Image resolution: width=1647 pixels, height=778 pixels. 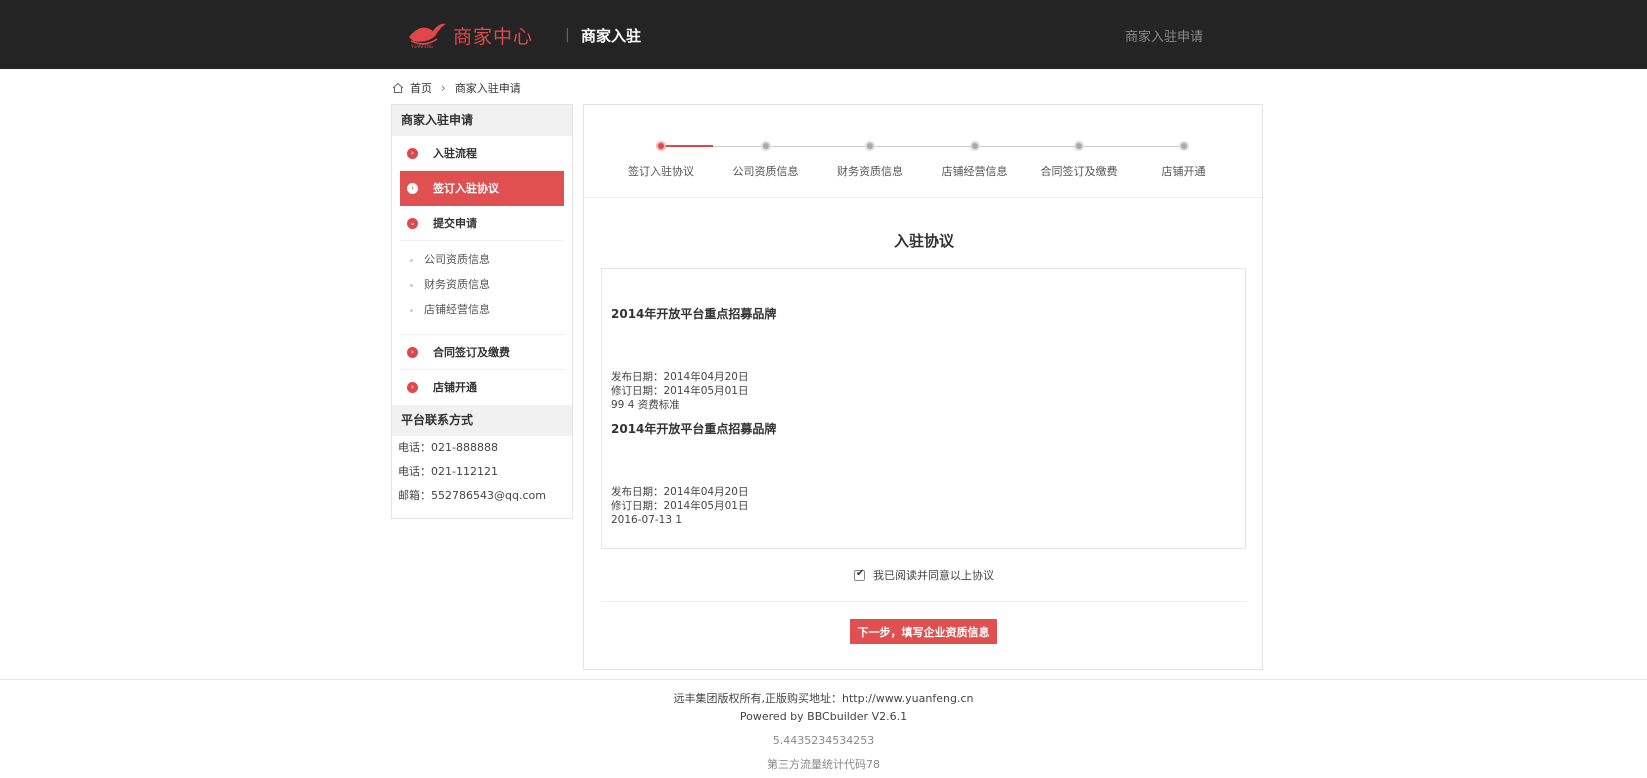 I want to click on footer-copyright: 远丰集团版权所有,正版购买地址：http://www.yuanfeng.cn, so click(x=823, y=698).